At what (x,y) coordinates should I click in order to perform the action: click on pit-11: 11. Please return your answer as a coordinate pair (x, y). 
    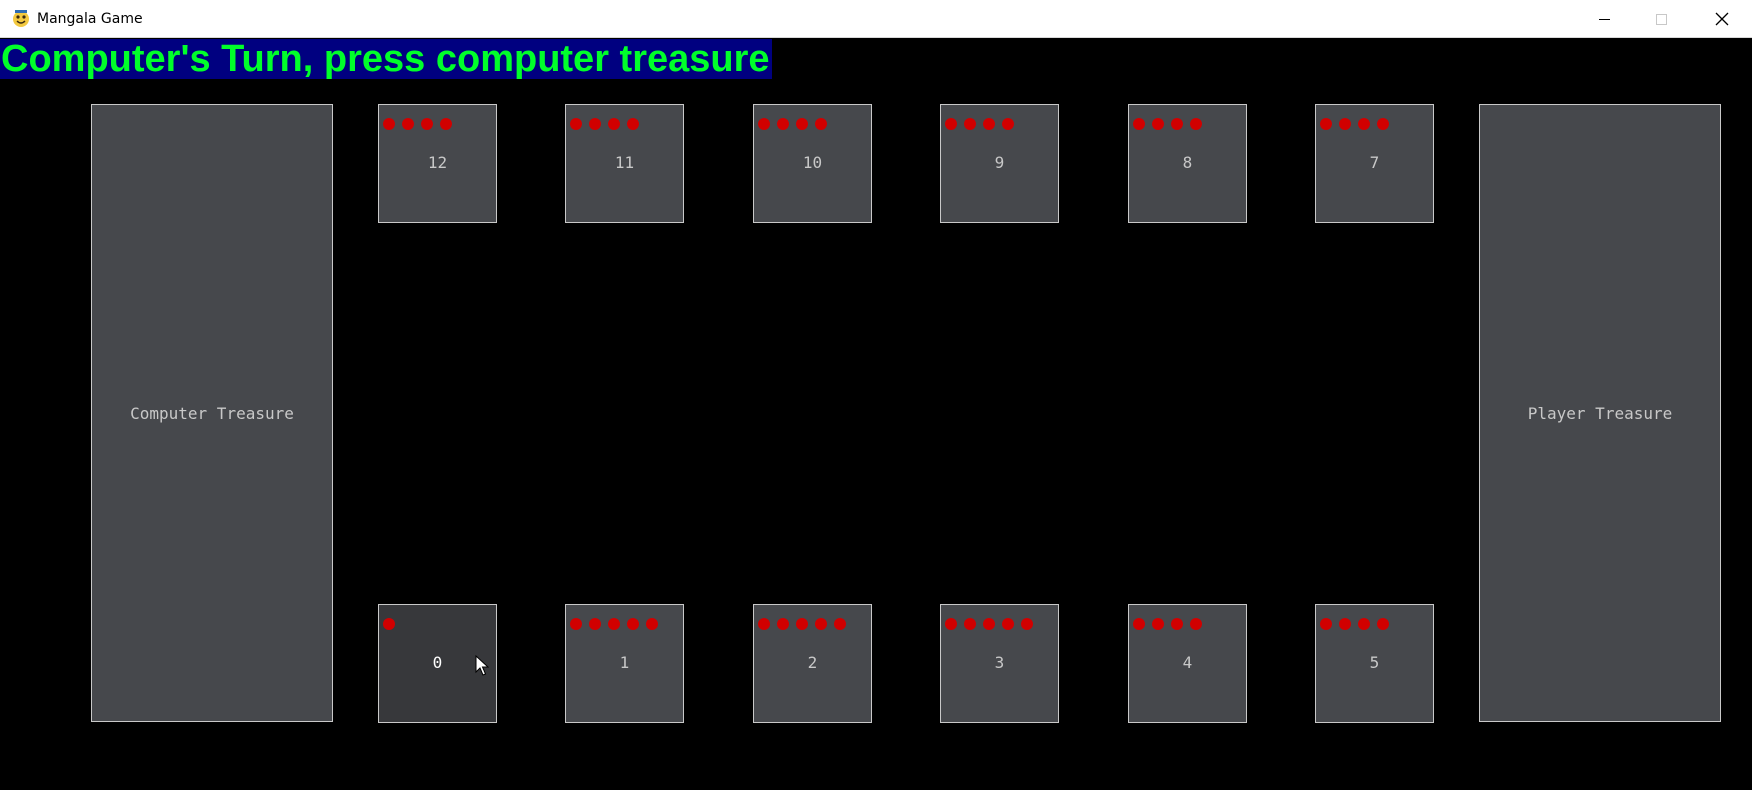
    Looking at the image, I should click on (624, 163).